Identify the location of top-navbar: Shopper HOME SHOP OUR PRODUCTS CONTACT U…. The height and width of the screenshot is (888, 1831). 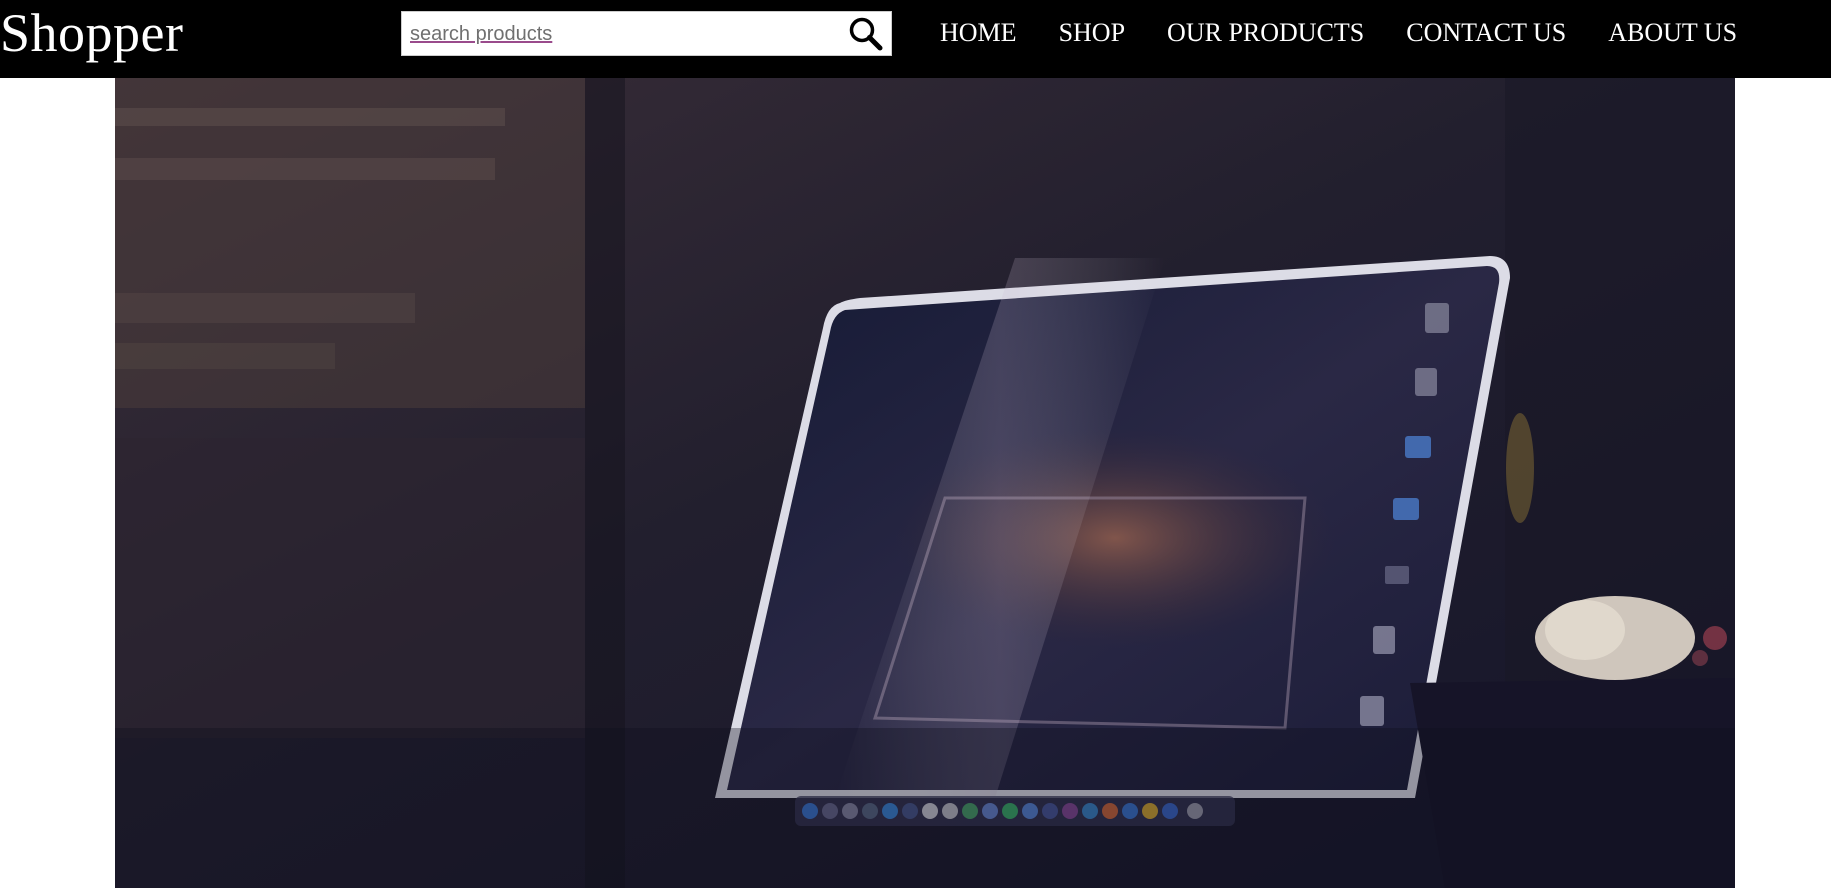
(915, 39).